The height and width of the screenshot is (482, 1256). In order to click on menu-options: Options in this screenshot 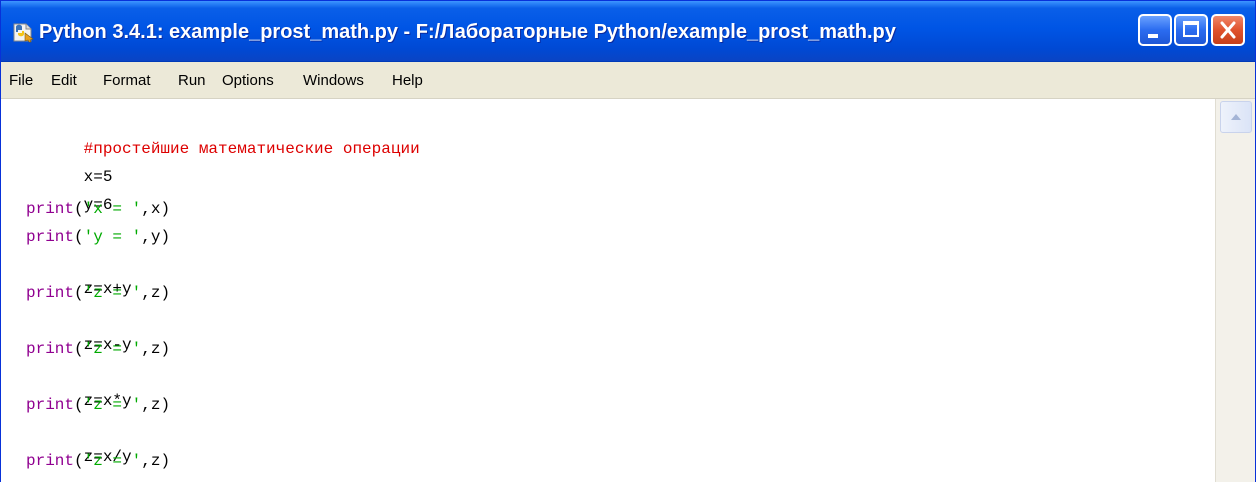, I will do `click(248, 81)`.